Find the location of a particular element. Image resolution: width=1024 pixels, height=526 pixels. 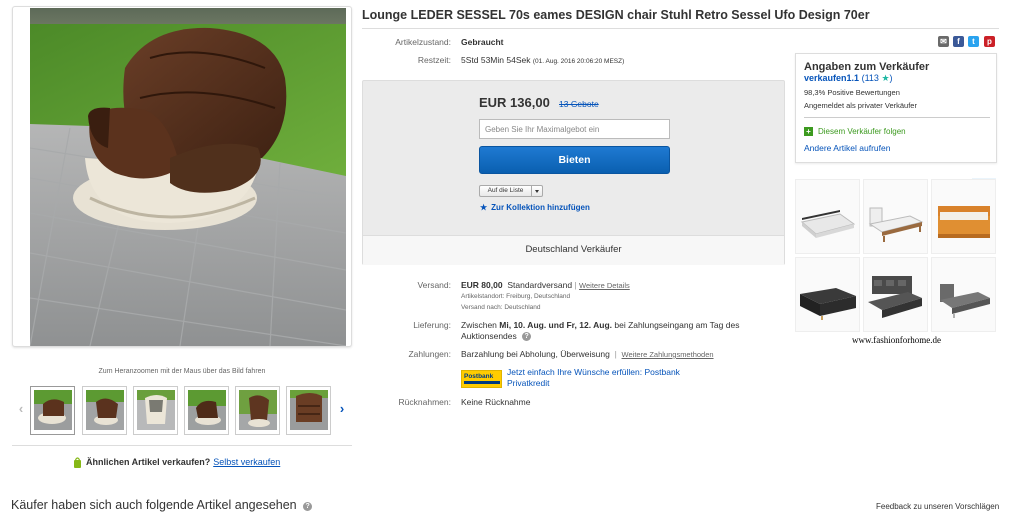

chevron-right-icon: › is located at coordinates (342, 409).